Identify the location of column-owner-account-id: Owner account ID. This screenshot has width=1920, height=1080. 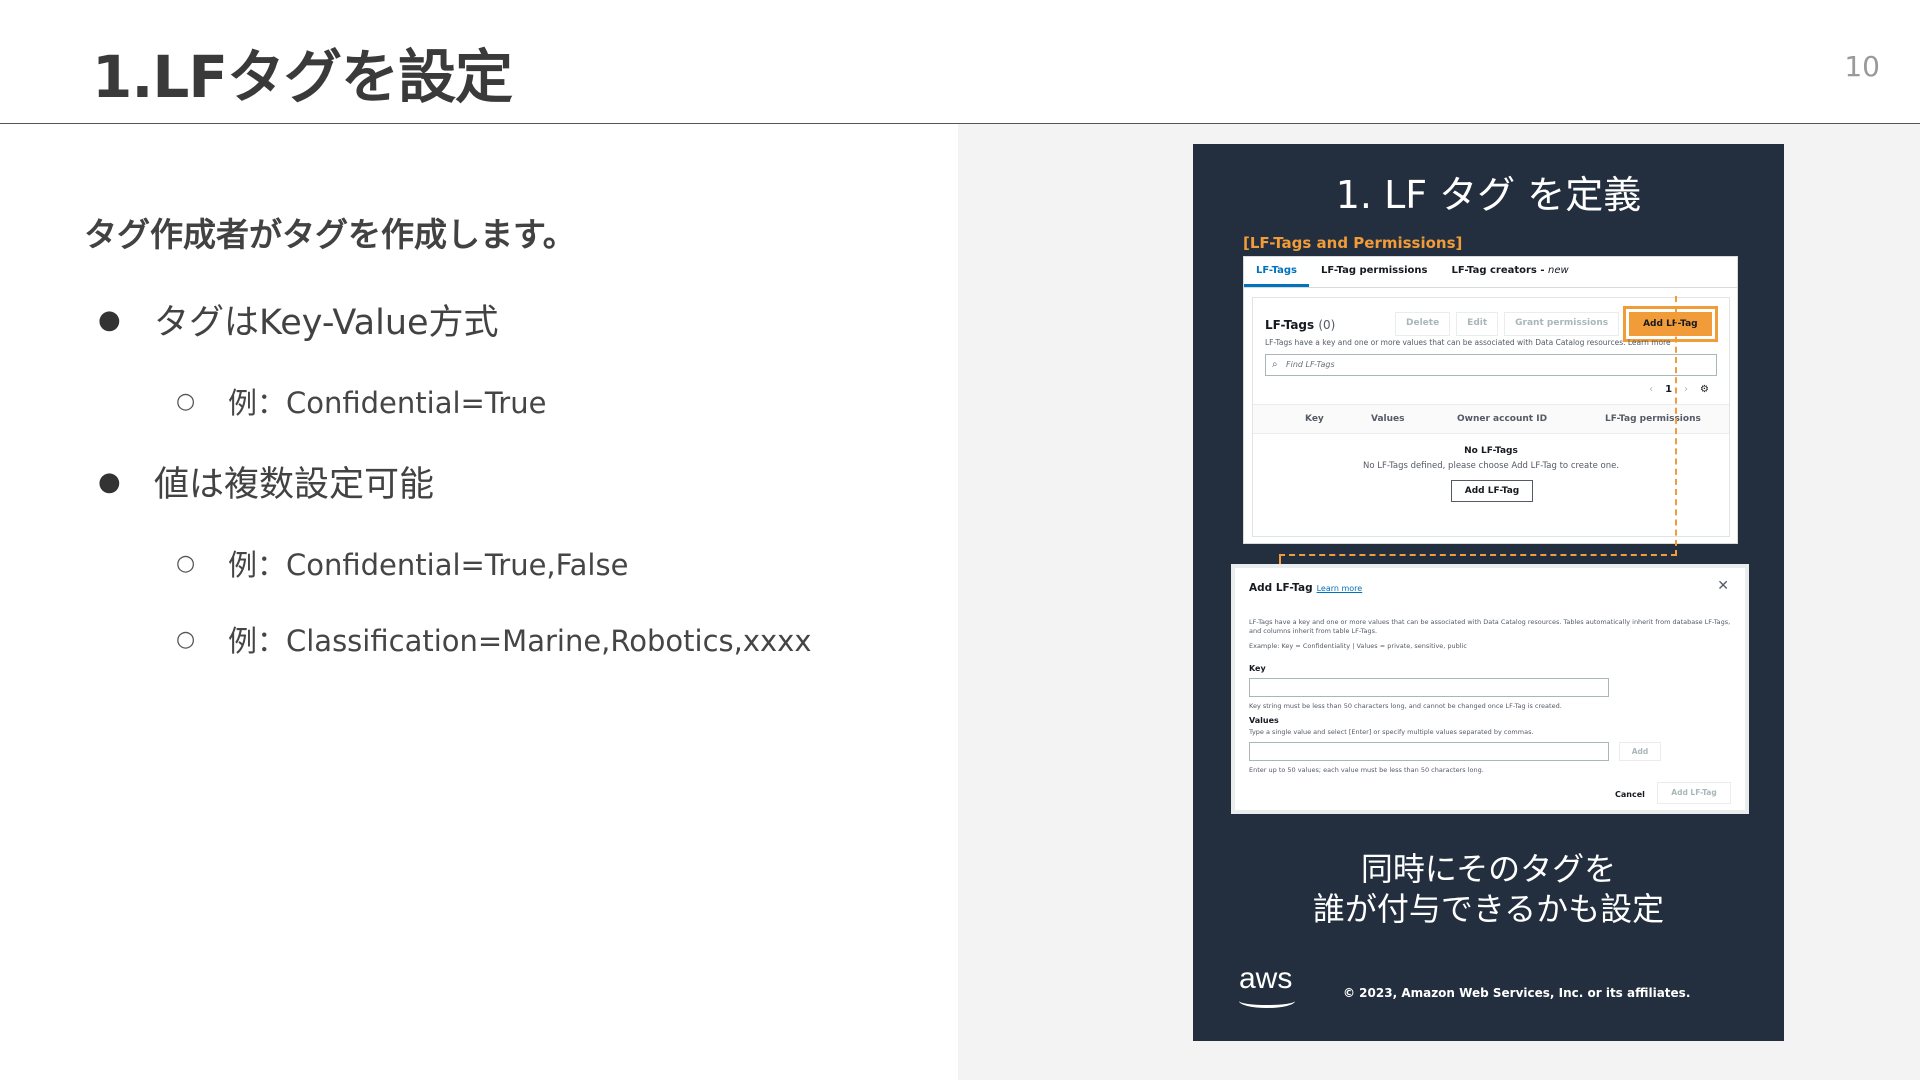
(1502, 419).